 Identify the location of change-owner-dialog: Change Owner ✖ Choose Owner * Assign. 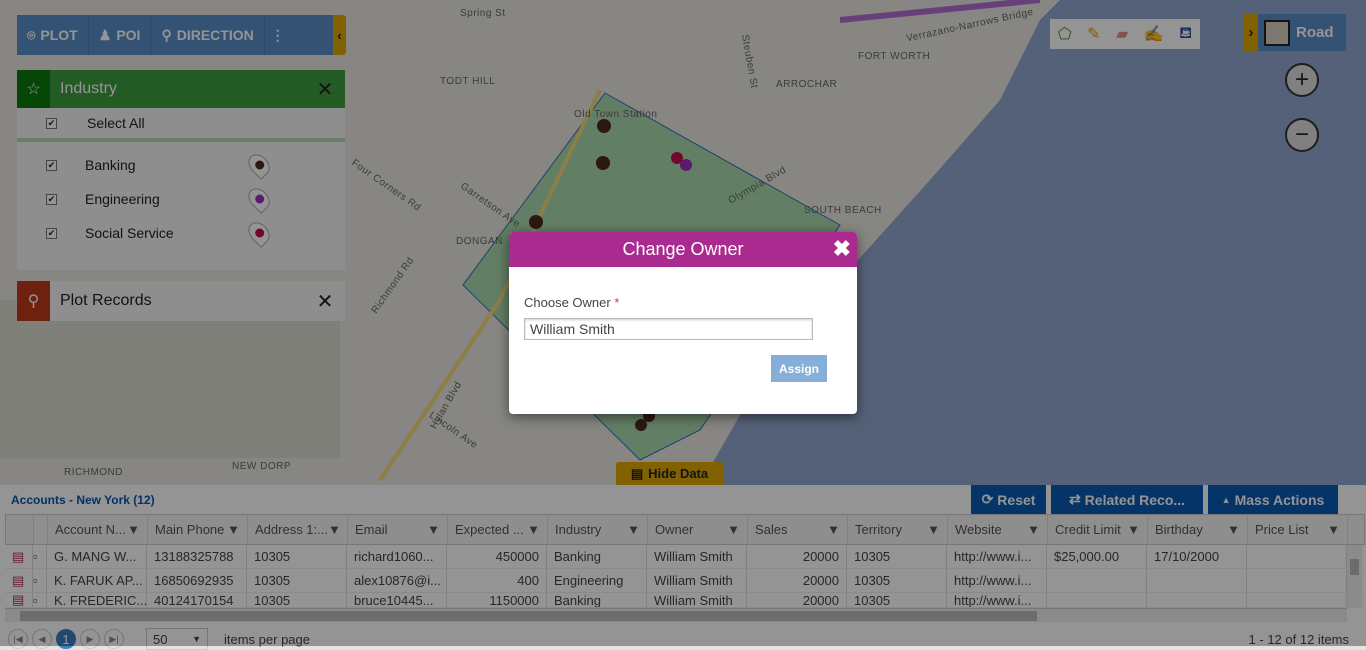
(683, 323).